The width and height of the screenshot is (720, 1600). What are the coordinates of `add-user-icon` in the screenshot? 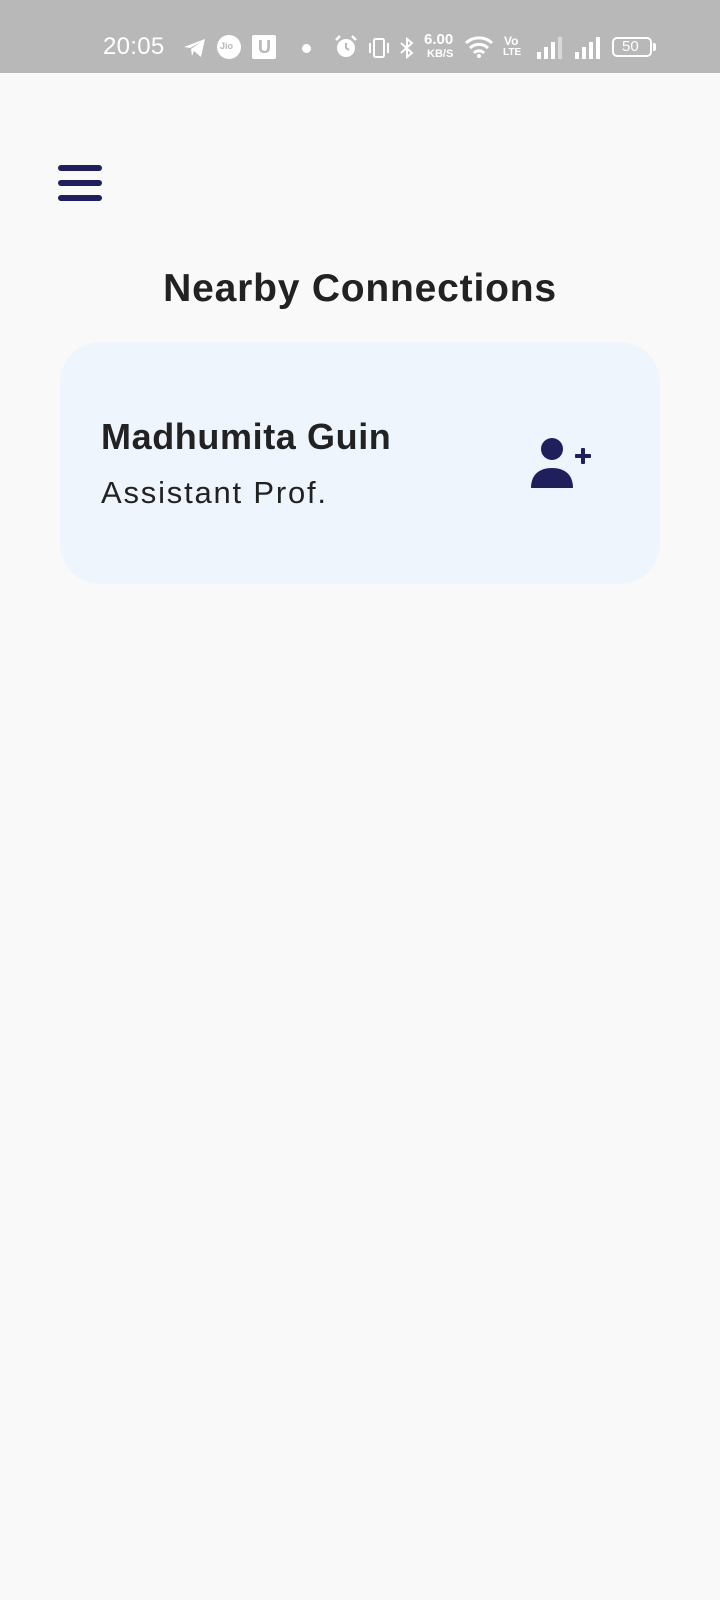 It's located at (562, 464).